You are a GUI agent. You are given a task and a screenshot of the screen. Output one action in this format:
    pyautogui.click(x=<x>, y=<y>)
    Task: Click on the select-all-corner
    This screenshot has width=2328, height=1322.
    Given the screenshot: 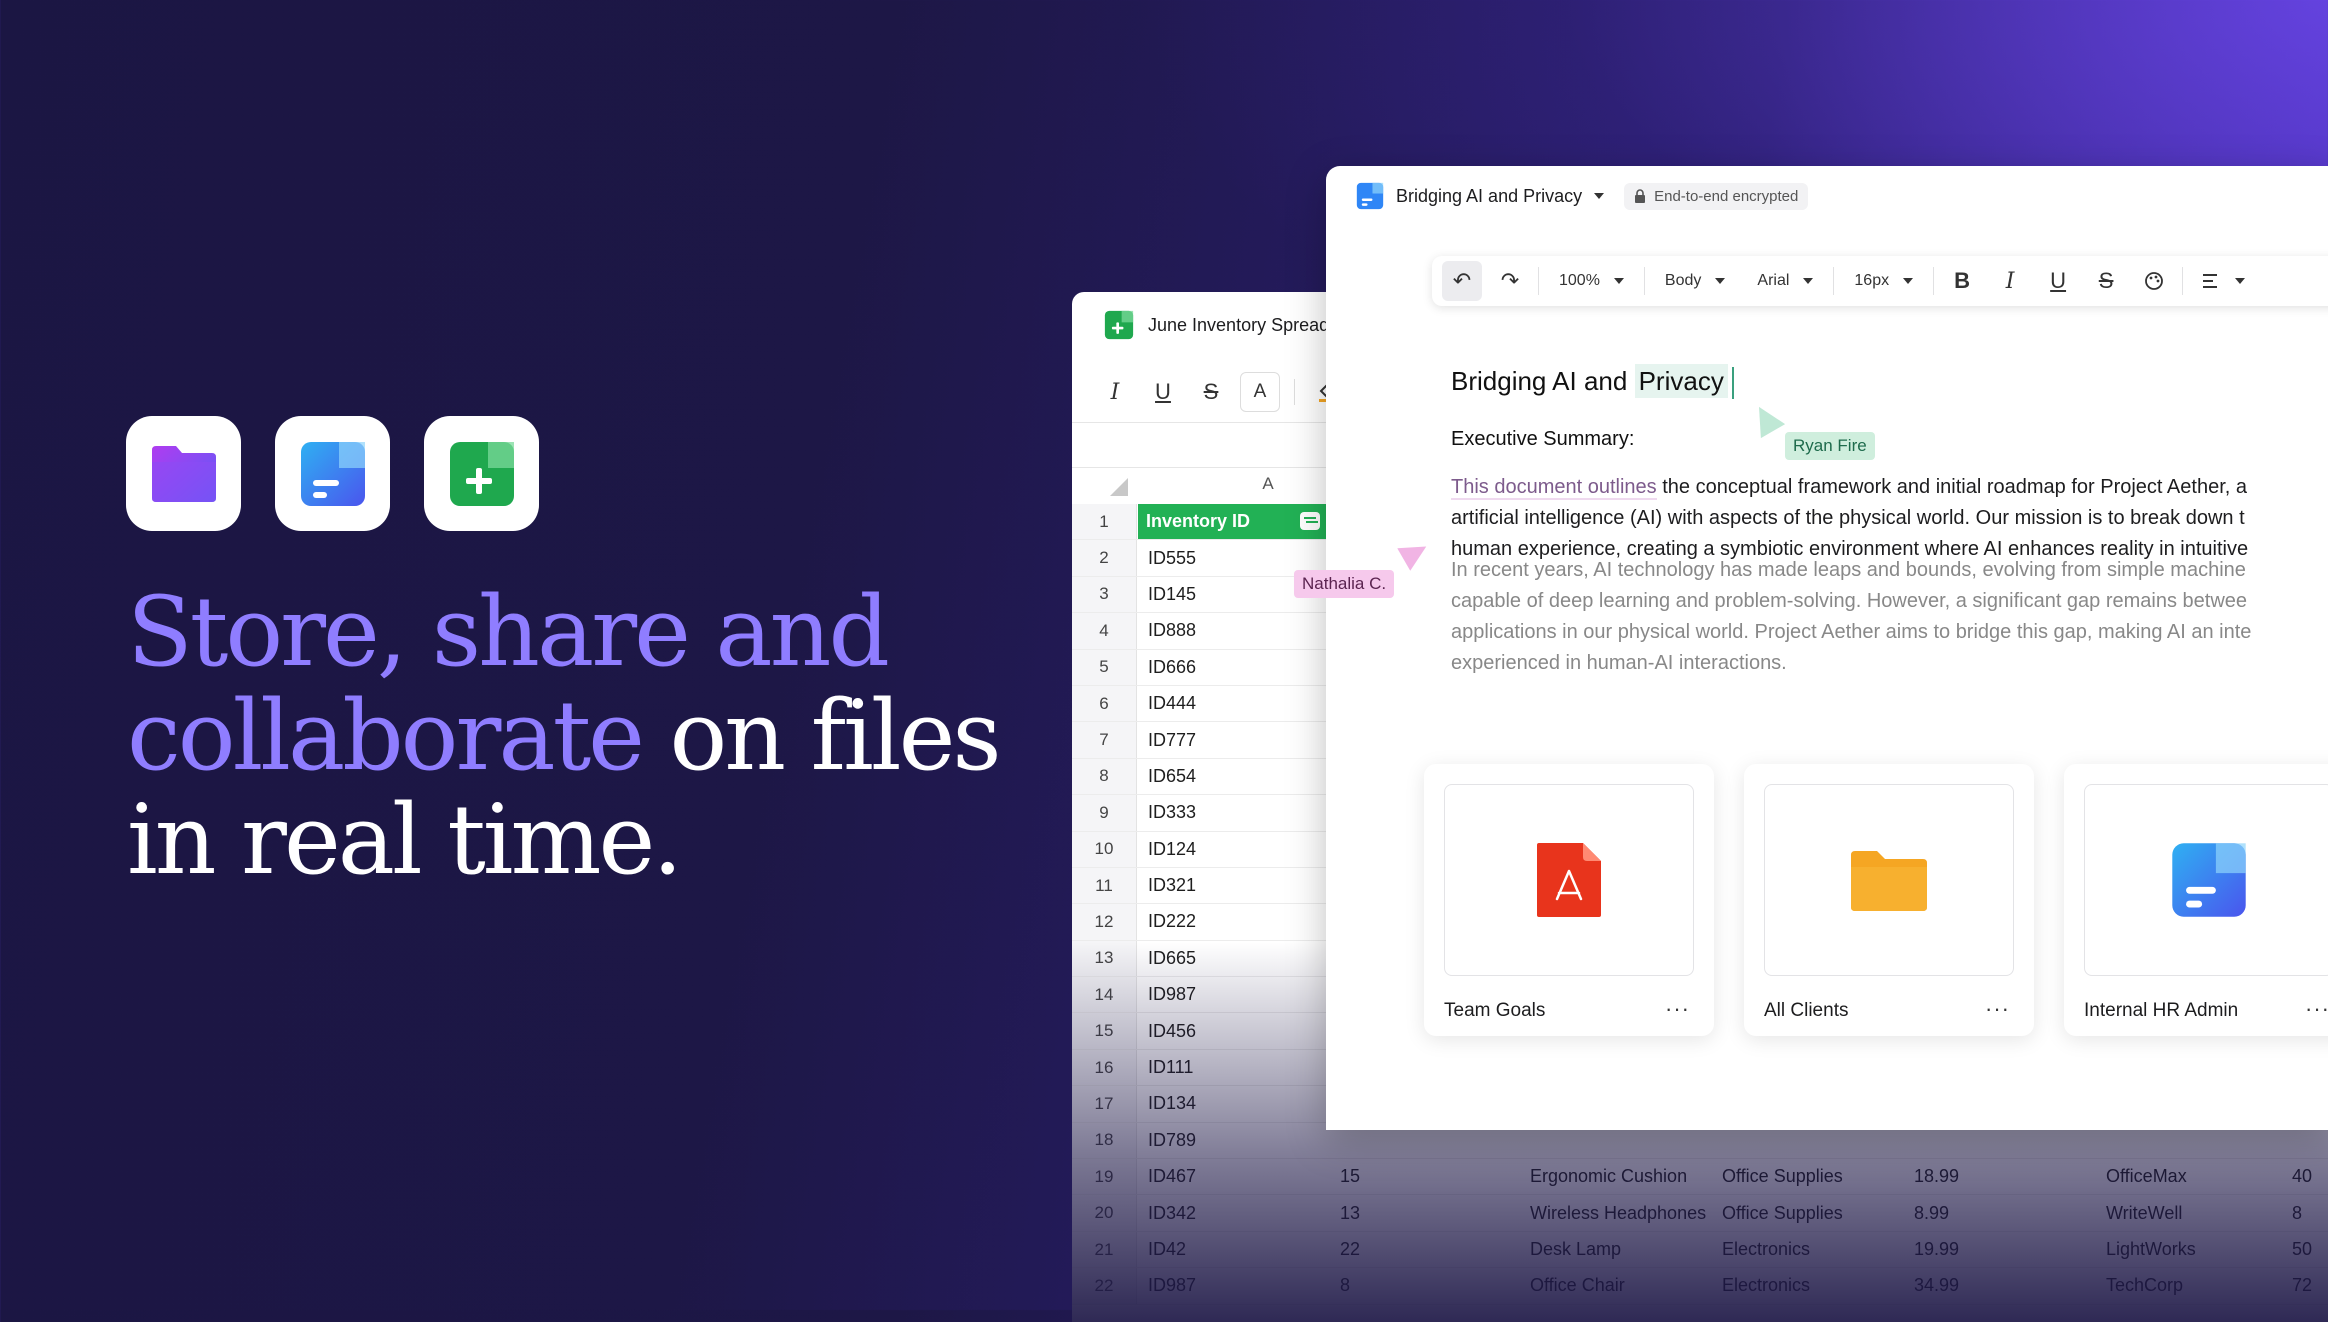 What is the action you would take?
    pyautogui.click(x=1119, y=487)
    